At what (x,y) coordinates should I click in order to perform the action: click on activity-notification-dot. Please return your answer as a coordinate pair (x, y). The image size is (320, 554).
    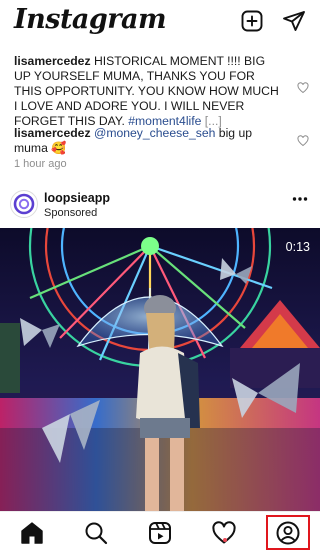
    Looking at the image, I should click on (225, 540).